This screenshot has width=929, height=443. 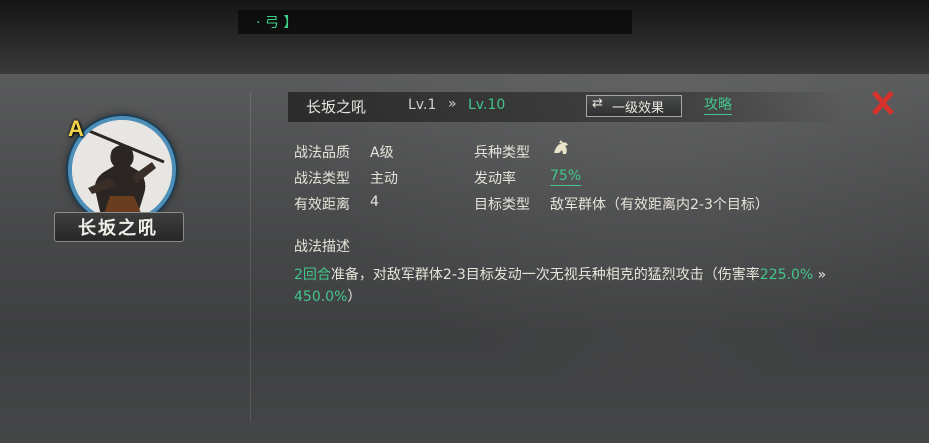 What do you see at coordinates (384, 179) in the screenshot?
I see `tactic-type-value: 主动` at bounding box center [384, 179].